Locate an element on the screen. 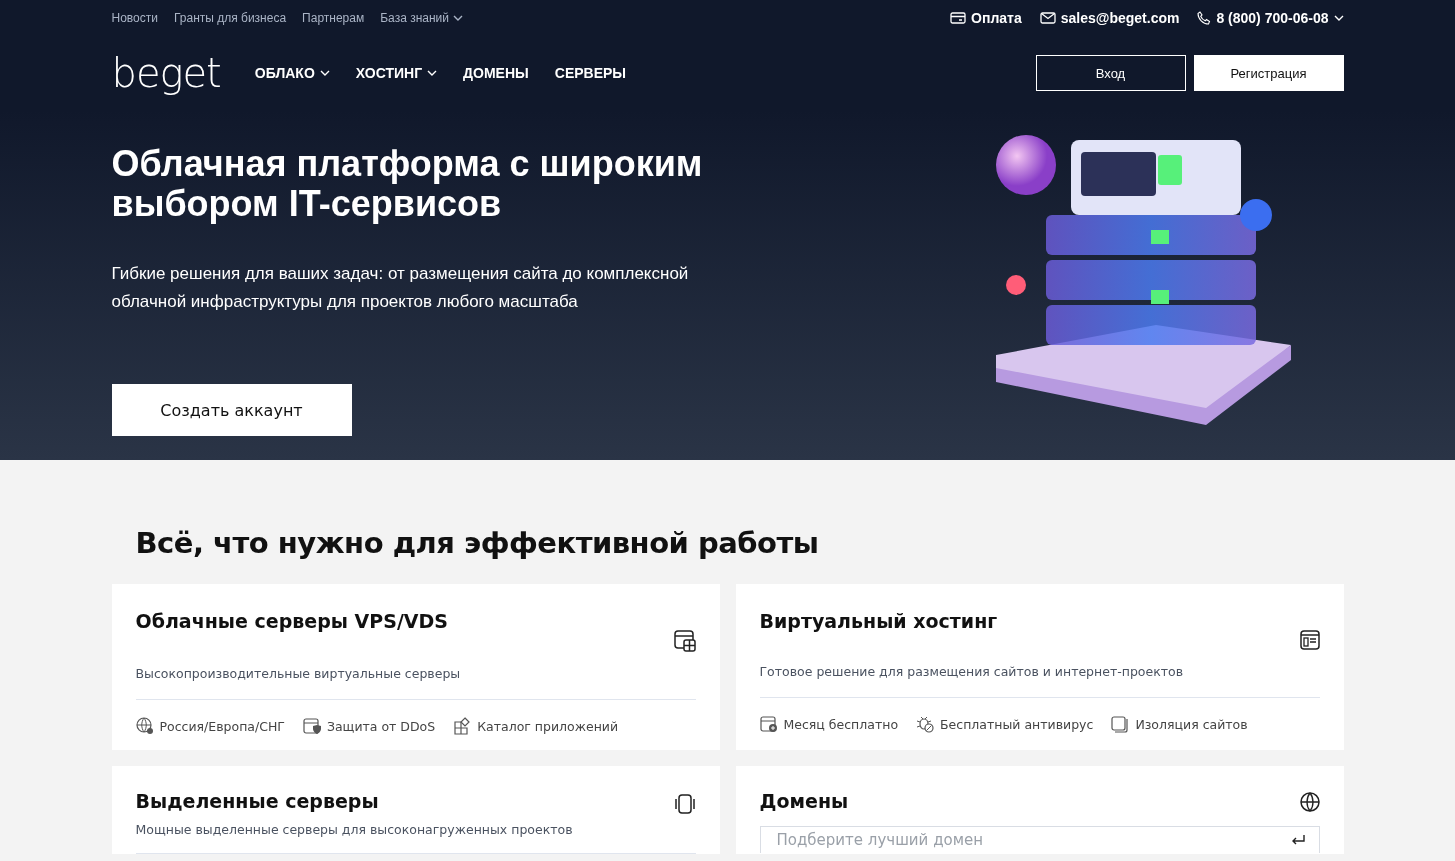  globe-icon is located at coordinates (1309, 802).